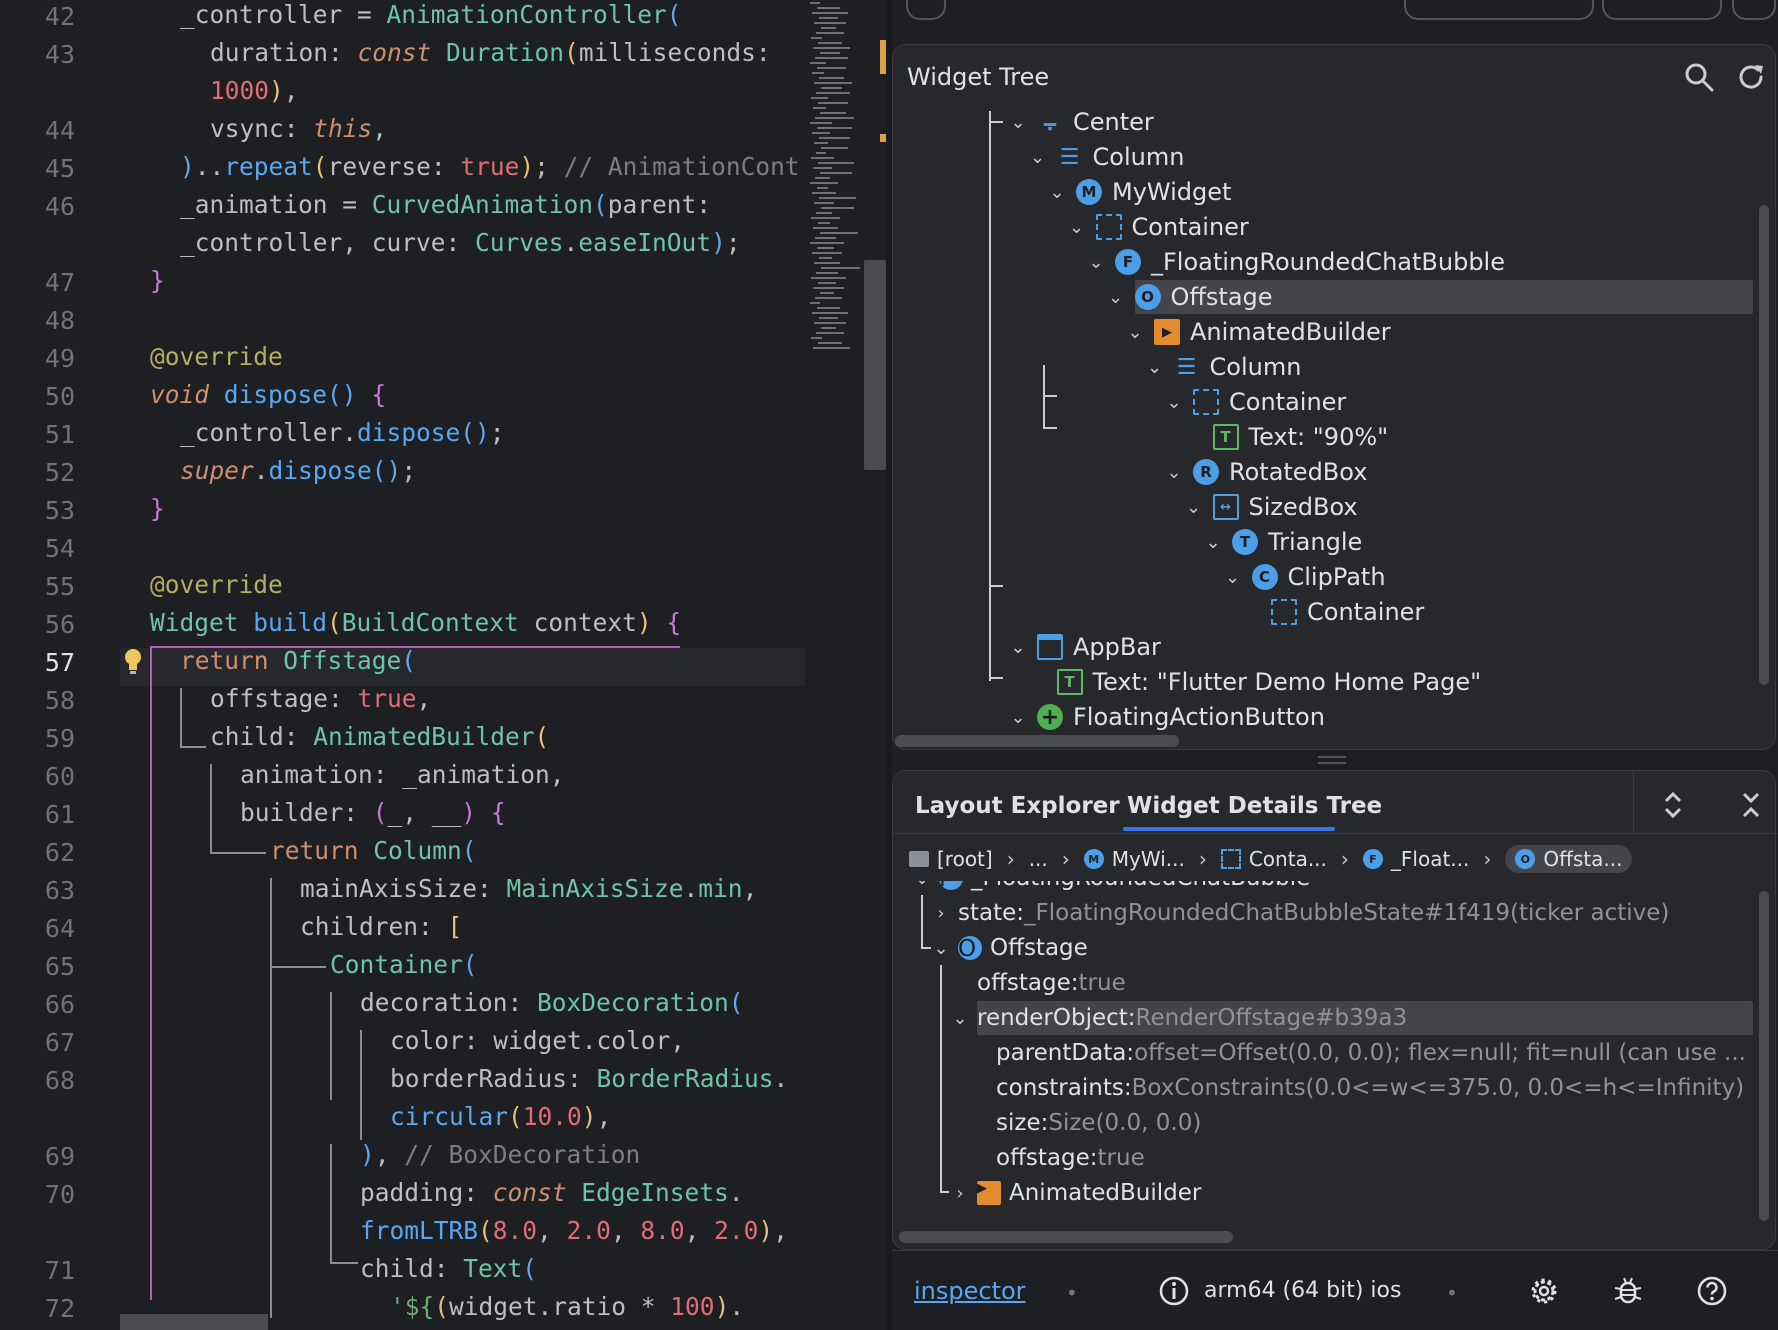  I want to click on tree-node: T Text: "90%", so click(1285, 437).